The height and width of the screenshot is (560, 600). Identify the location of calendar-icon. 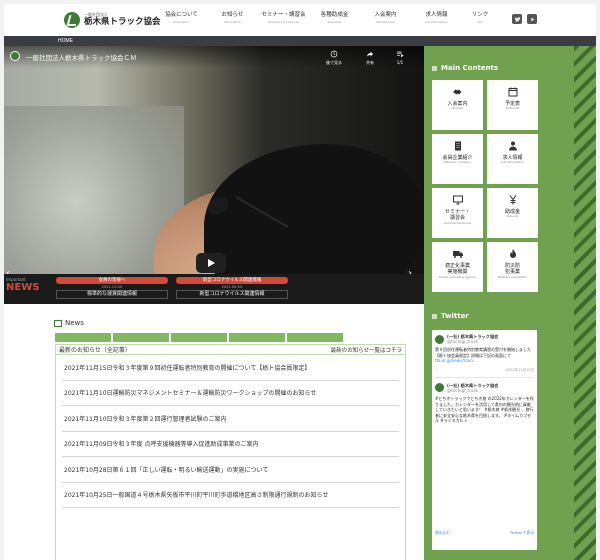
(512, 92).